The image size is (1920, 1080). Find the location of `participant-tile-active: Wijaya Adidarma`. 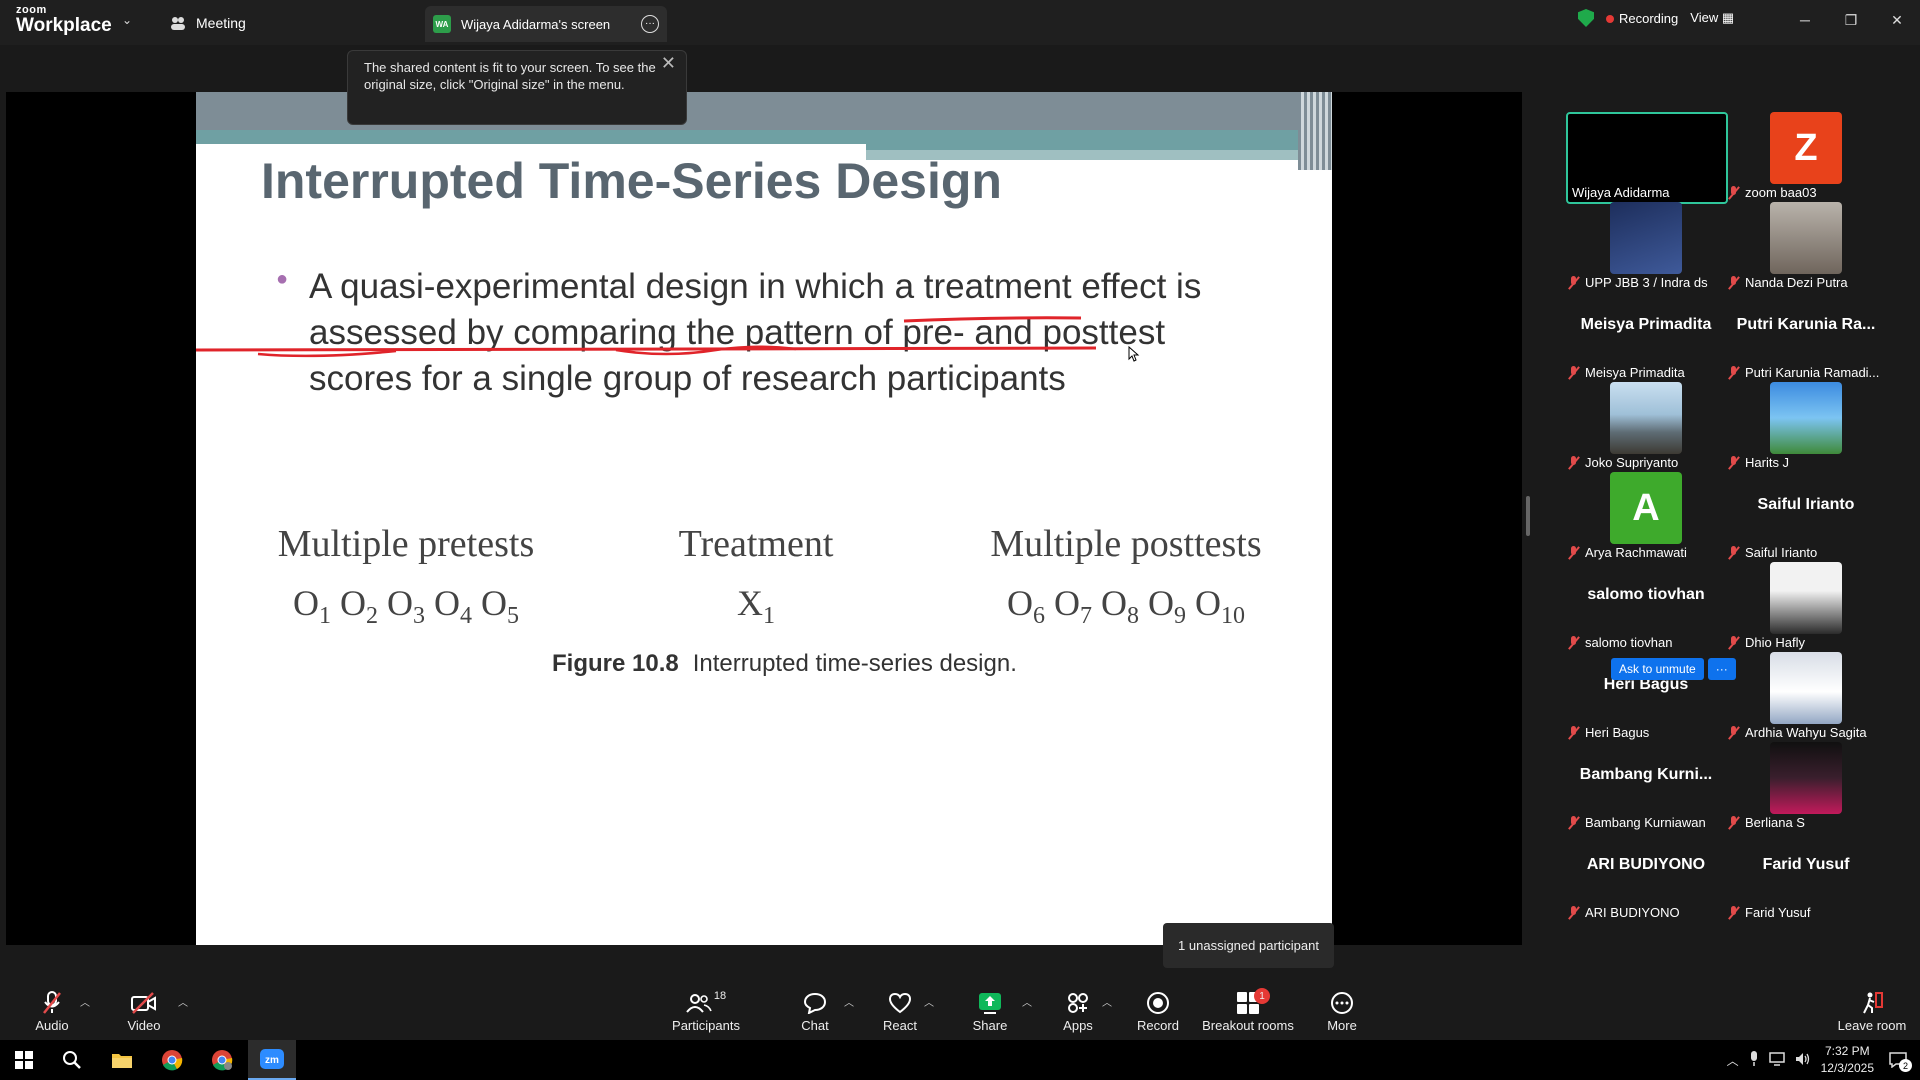

participant-tile-active: Wijaya Adidarma is located at coordinates (1647, 158).